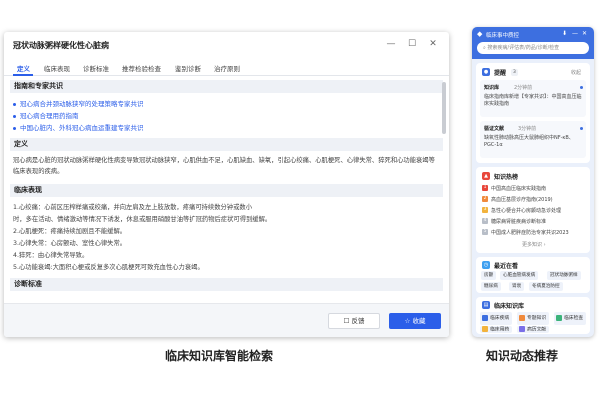 Image resolution: width=600 pixels, height=396 pixels. I want to click on tab-clinical: 临床表现, so click(57, 68).